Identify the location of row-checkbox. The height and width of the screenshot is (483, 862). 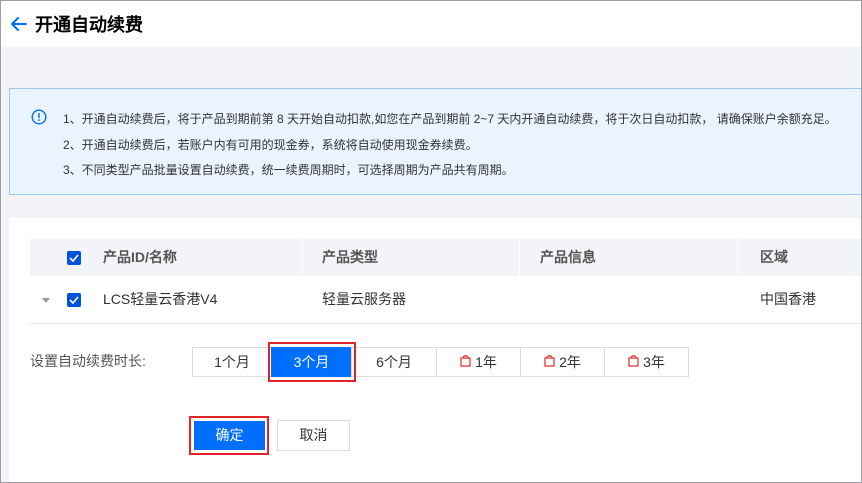
(74, 300).